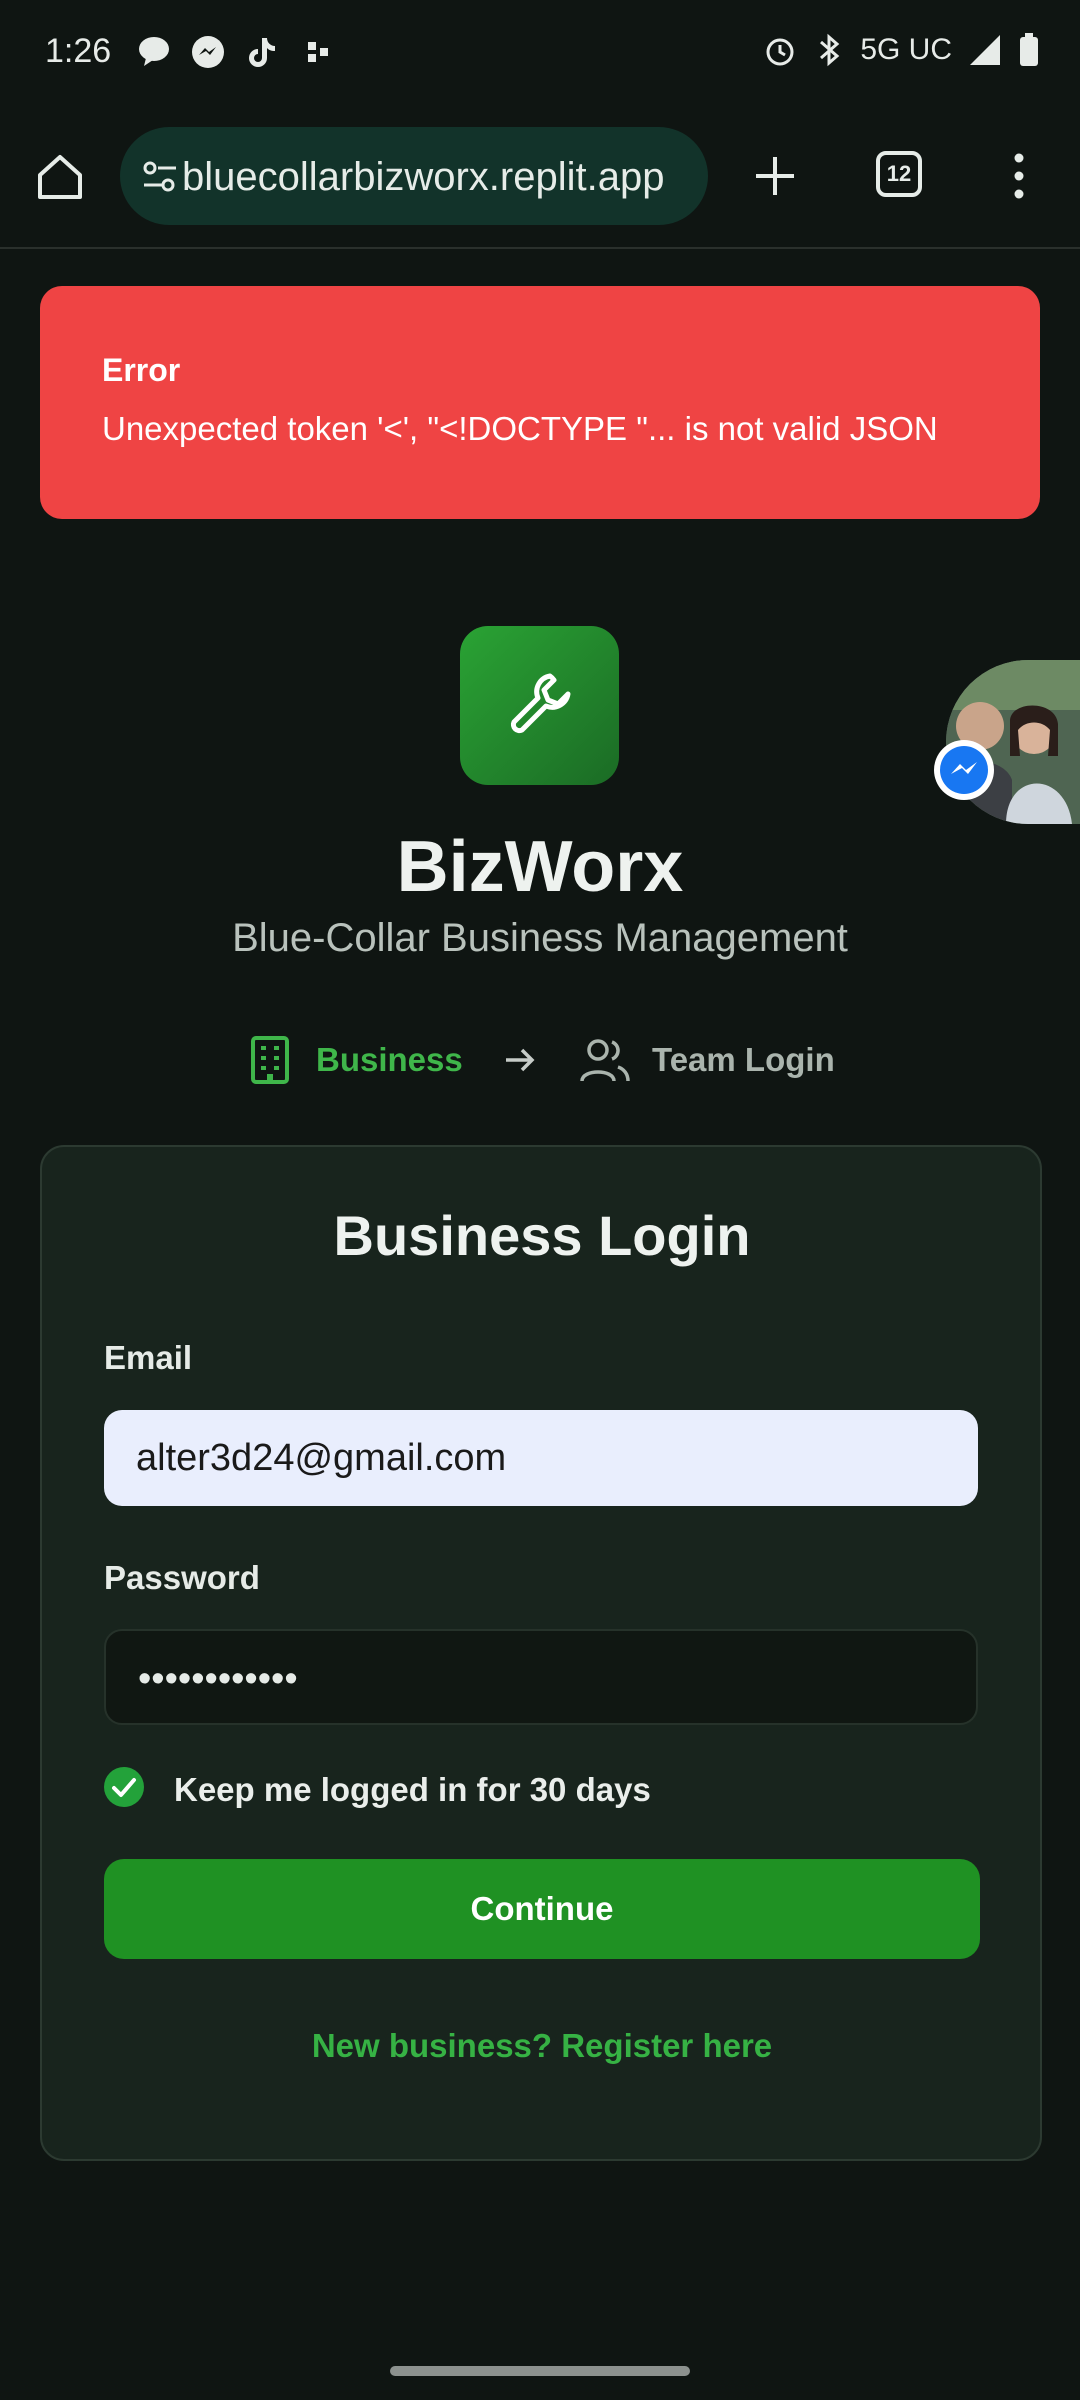  Describe the element at coordinates (542, 1235) in the screenshot. I see `login-title: Business Login` at that location.